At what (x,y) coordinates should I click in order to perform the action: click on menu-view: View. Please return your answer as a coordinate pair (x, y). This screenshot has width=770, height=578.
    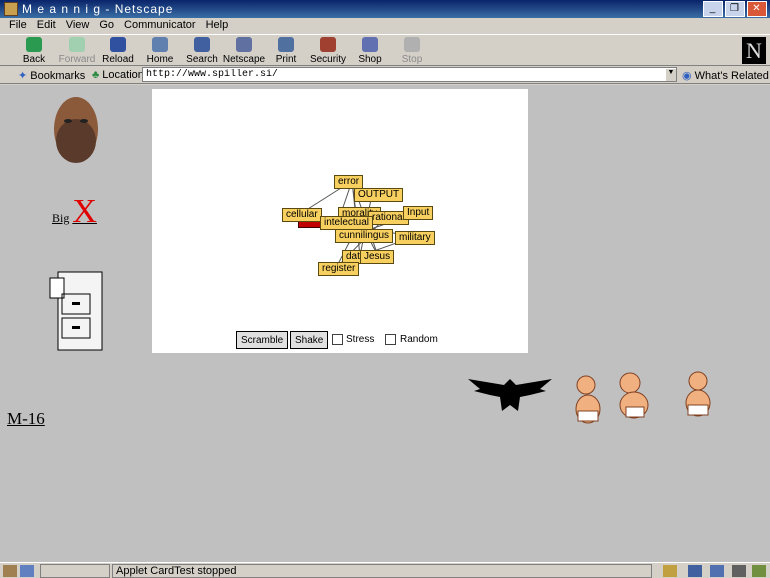
    Looking at the image, I should click on (78, 26).